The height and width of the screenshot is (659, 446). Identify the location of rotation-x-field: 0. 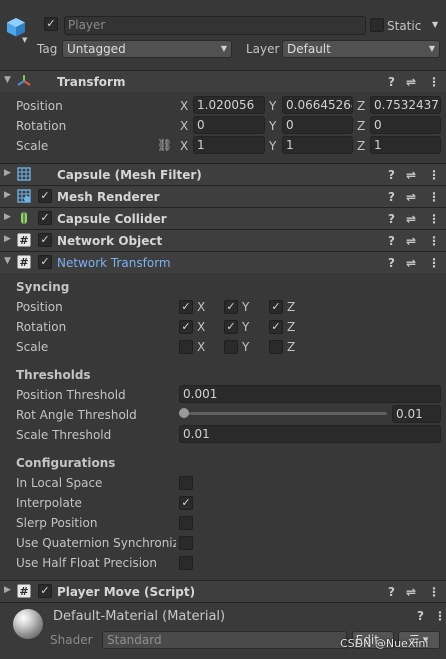
(229, 125).